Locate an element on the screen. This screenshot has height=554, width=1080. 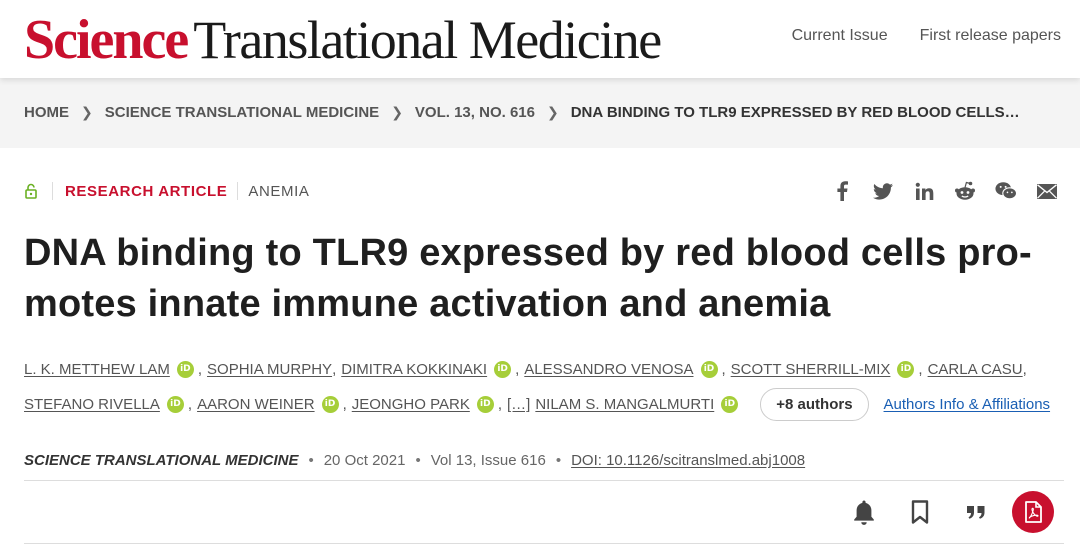
article-type: RESEARCH ARTICLE is located at coordinates (146, 191).